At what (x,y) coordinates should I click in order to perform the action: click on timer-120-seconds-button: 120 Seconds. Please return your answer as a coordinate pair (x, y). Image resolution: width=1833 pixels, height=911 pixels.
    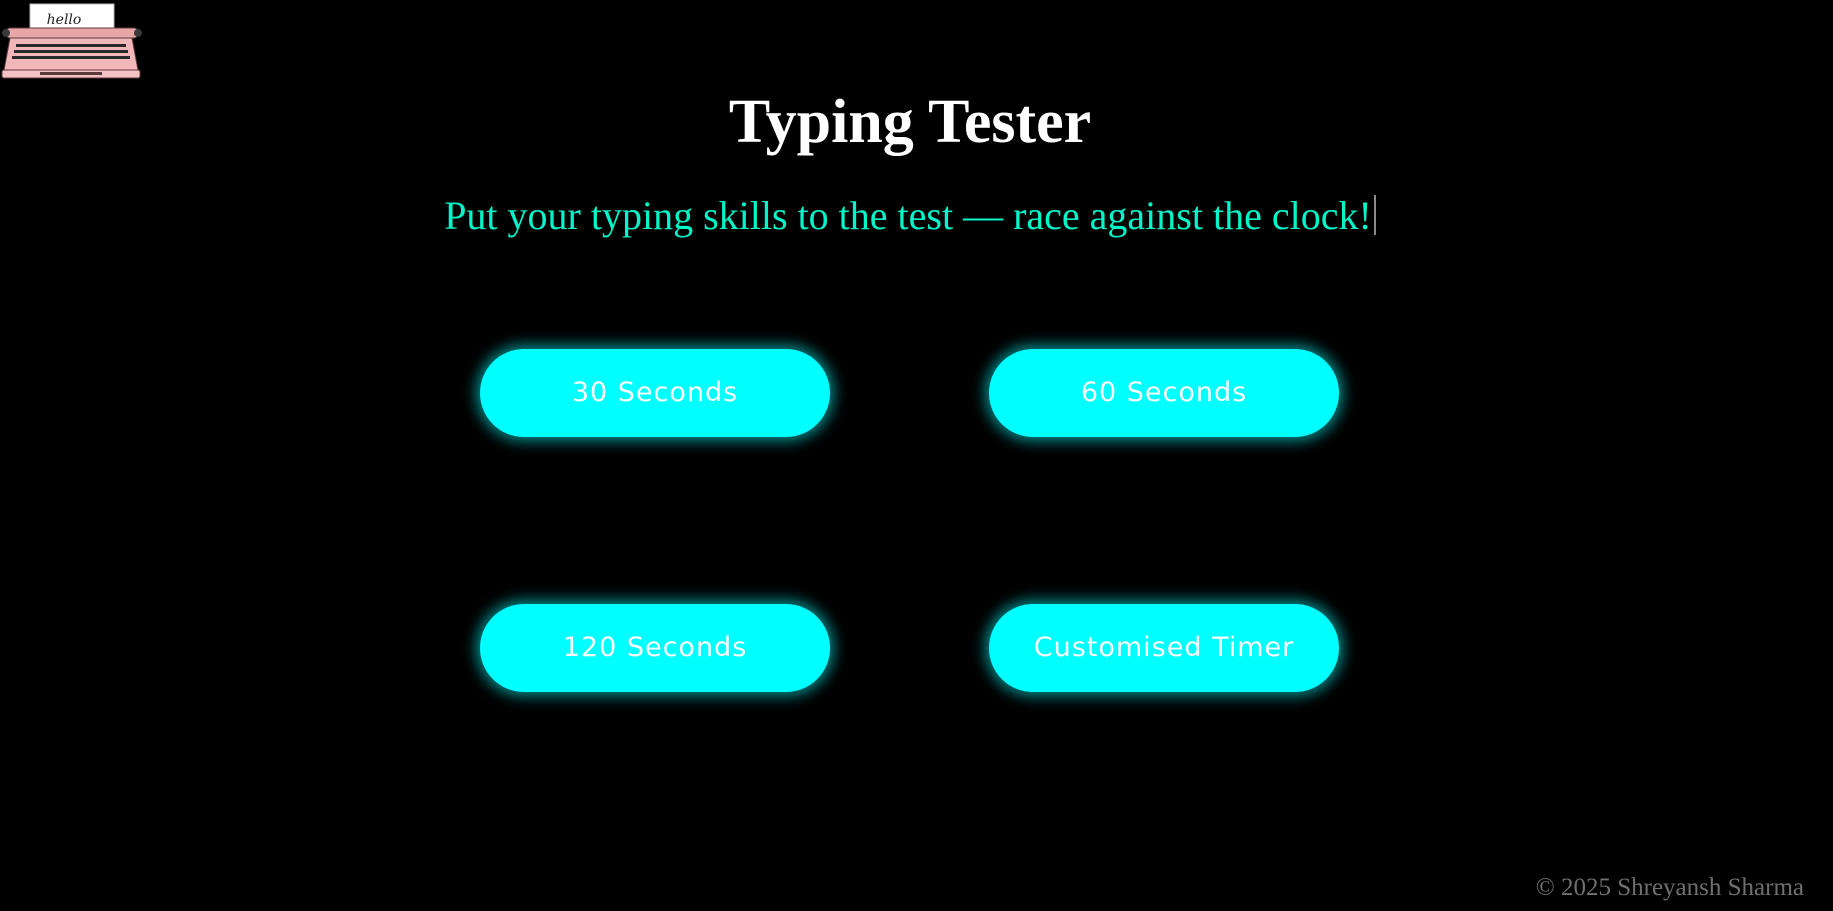
    Looking at the image, I should click on (655, 648).